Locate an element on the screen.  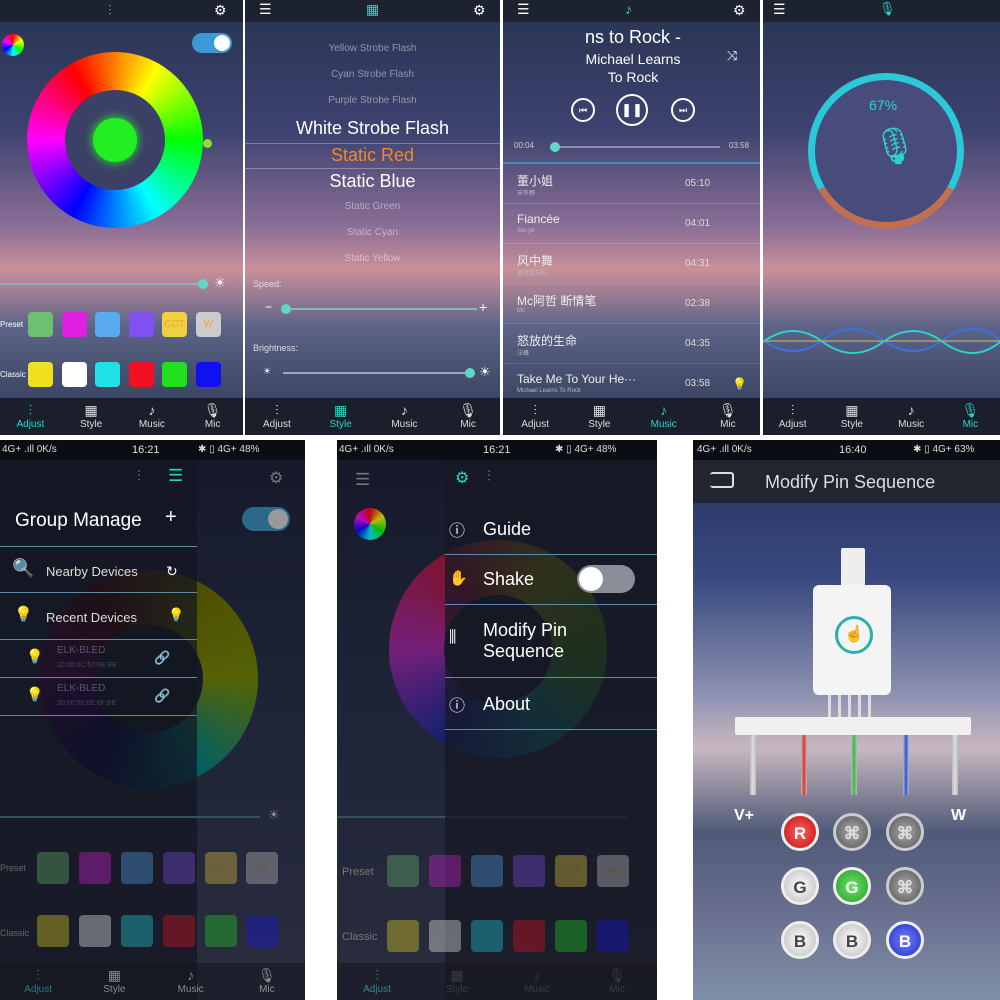
style-item: Static Red is located at coordinates (372, 155).